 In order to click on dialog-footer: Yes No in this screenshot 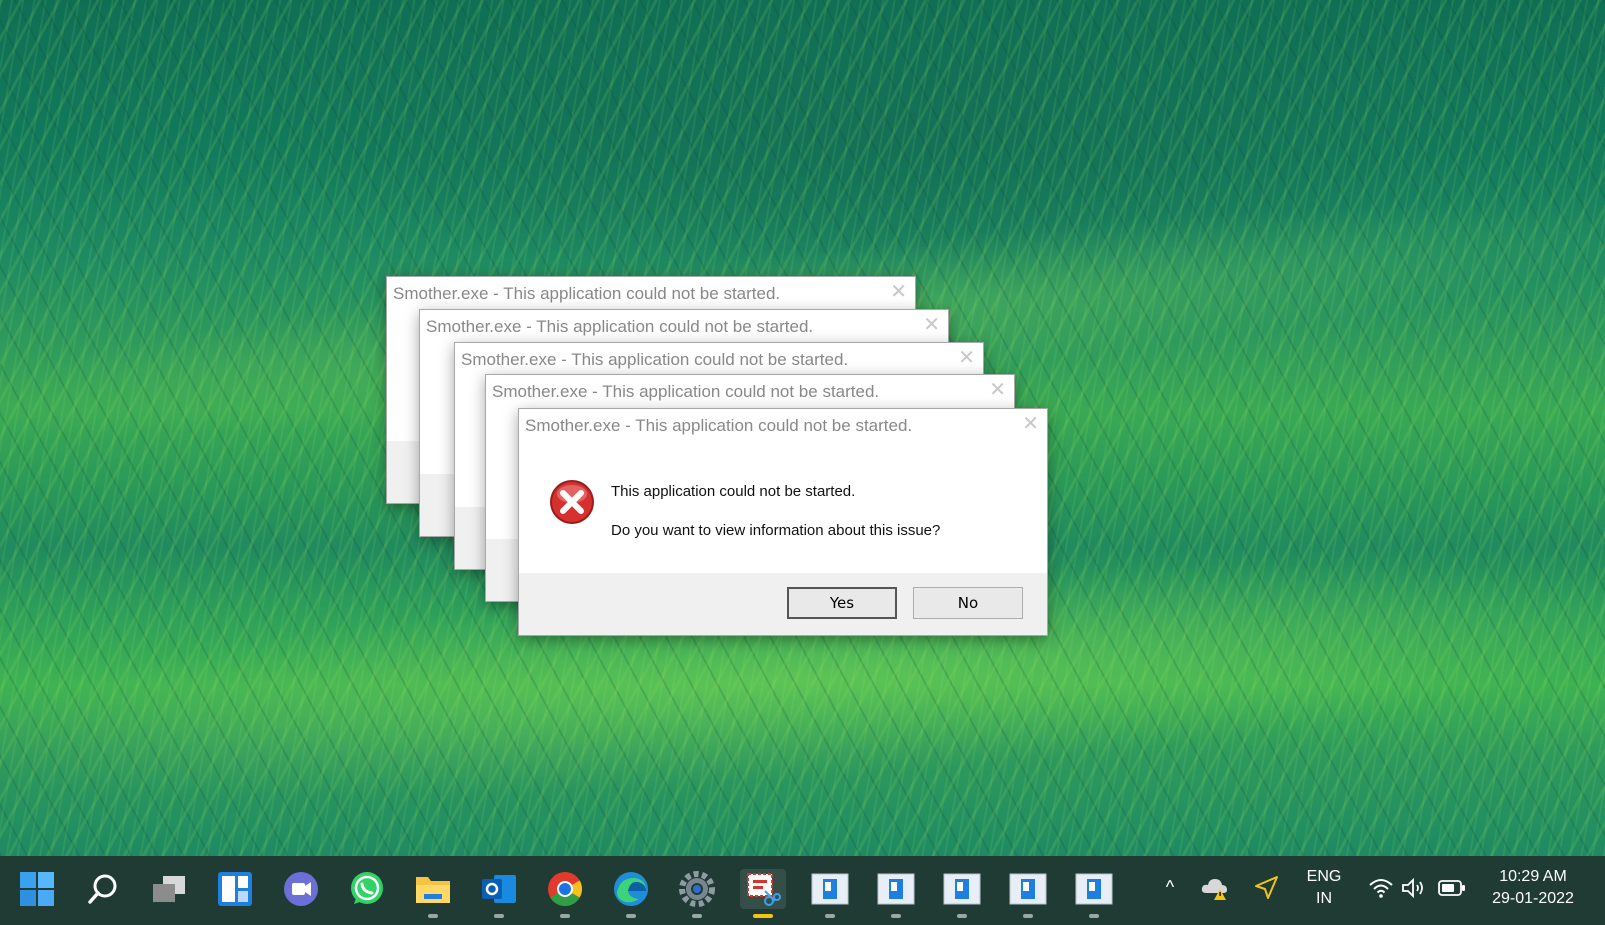, I will do `click(783, 604)`.